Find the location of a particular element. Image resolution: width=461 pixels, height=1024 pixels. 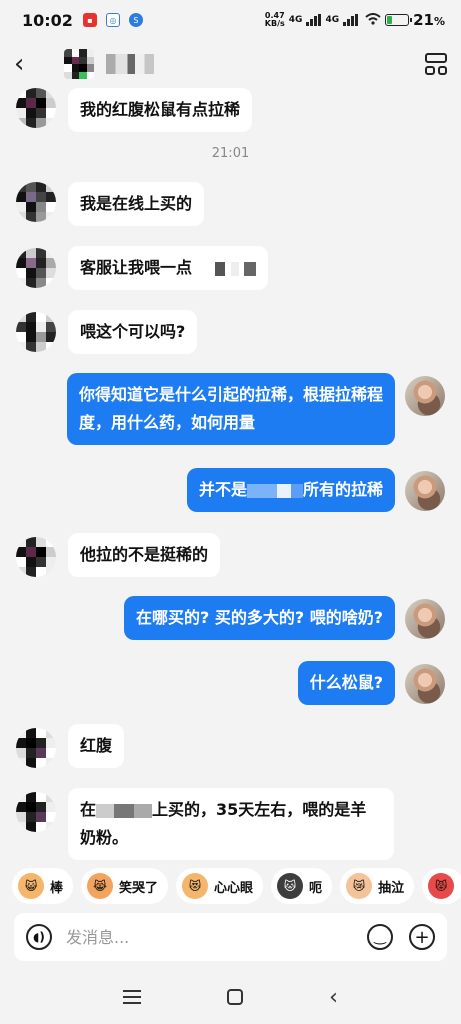

app-notification-icon: S is located at coordinates (135, 20).